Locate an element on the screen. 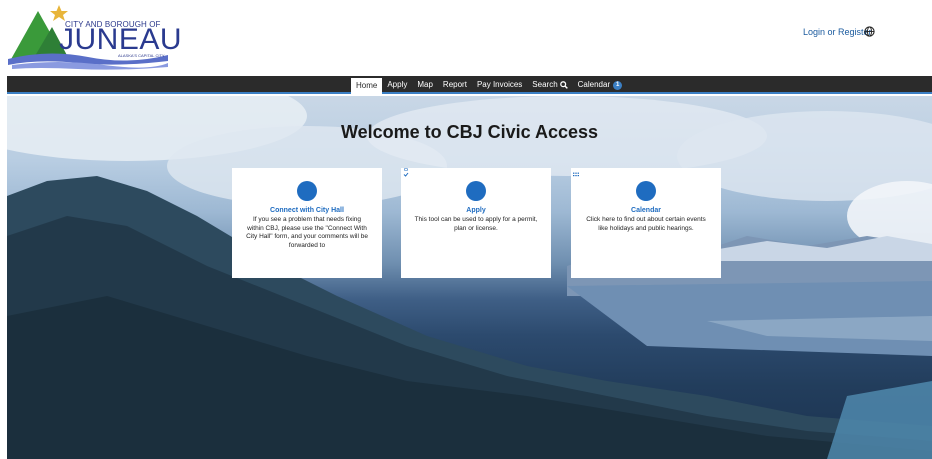  nav-search: Search is located at coordinates (549, 85).